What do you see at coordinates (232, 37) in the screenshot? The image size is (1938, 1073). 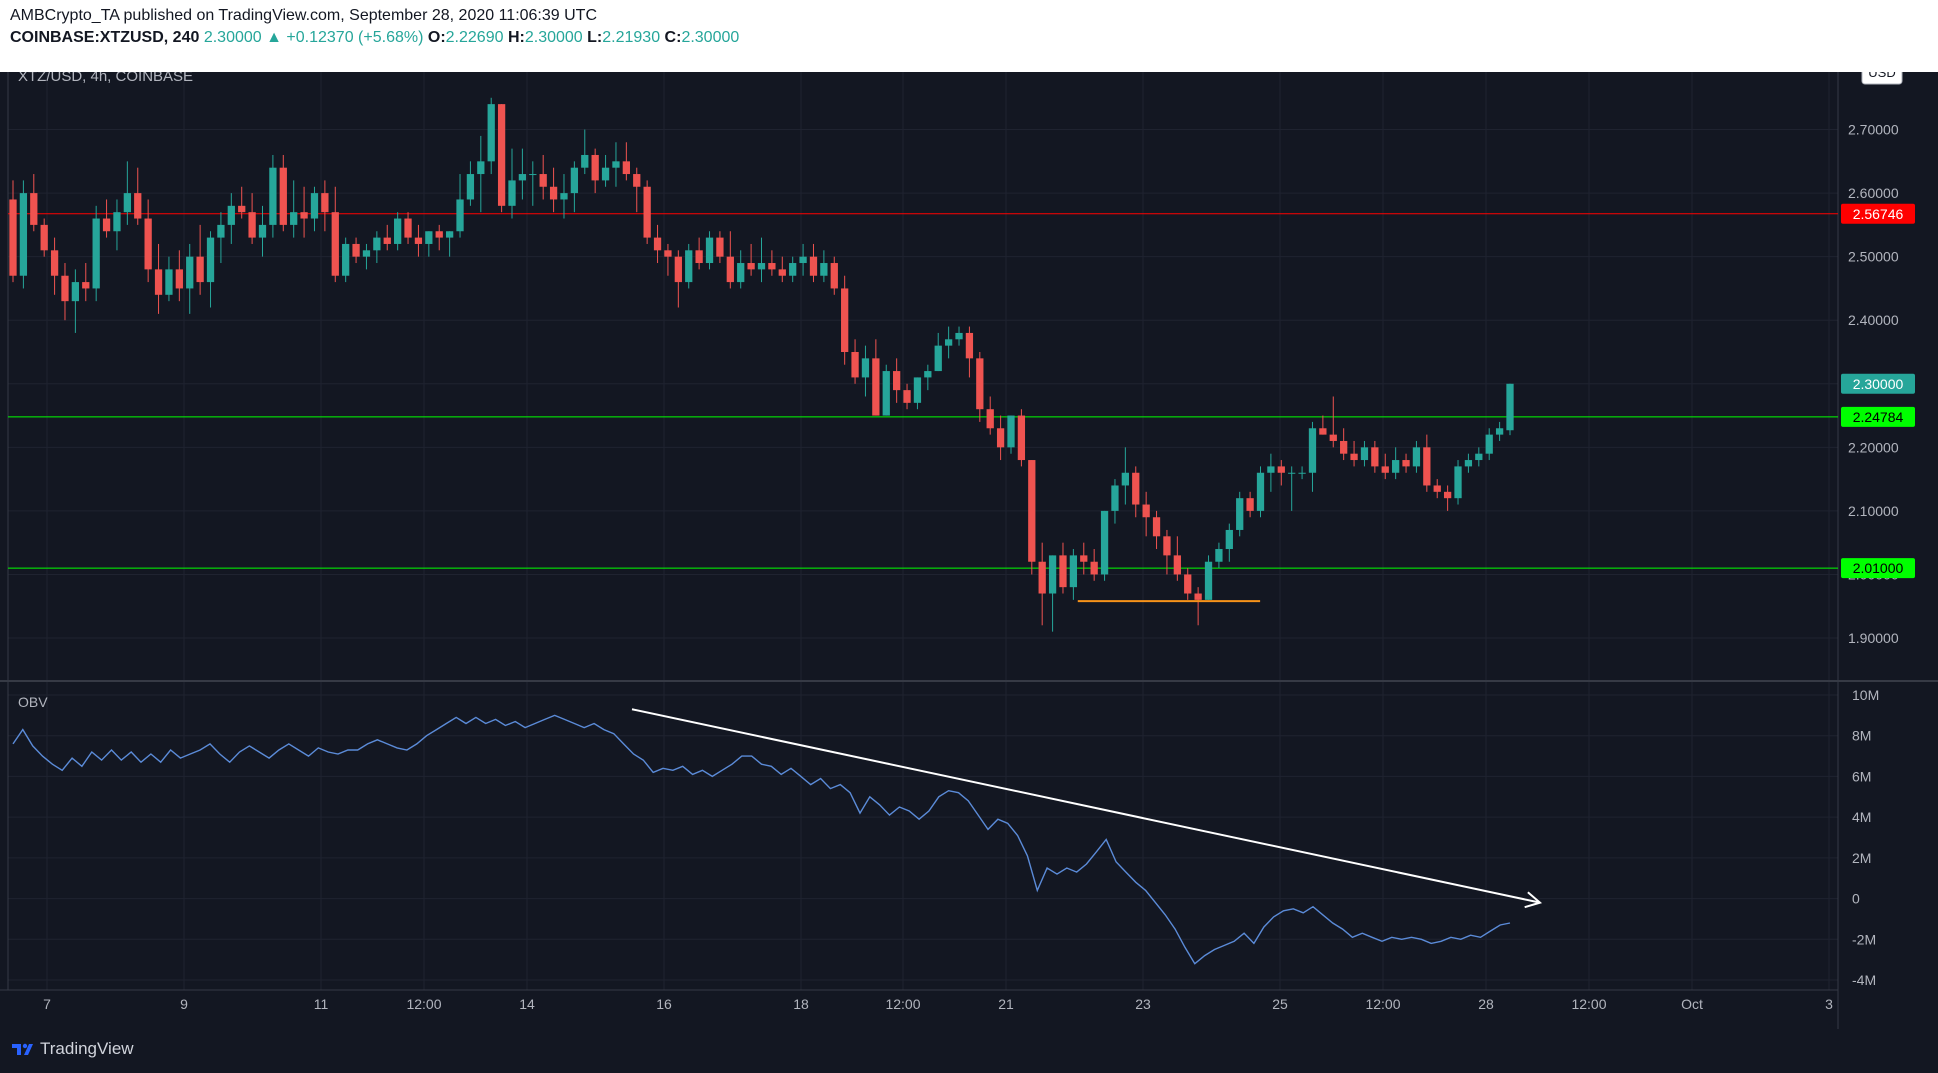 I see `last-price: 2.30000` at bounding box center [232, 37].